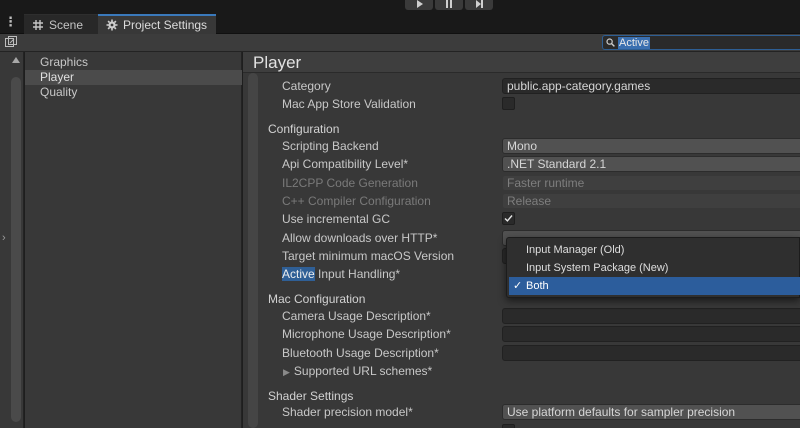 The image size is (800, 428). Describe the element at coordinates (133, 92) in the screenshot. I see `category-quality: Quality` at that location.